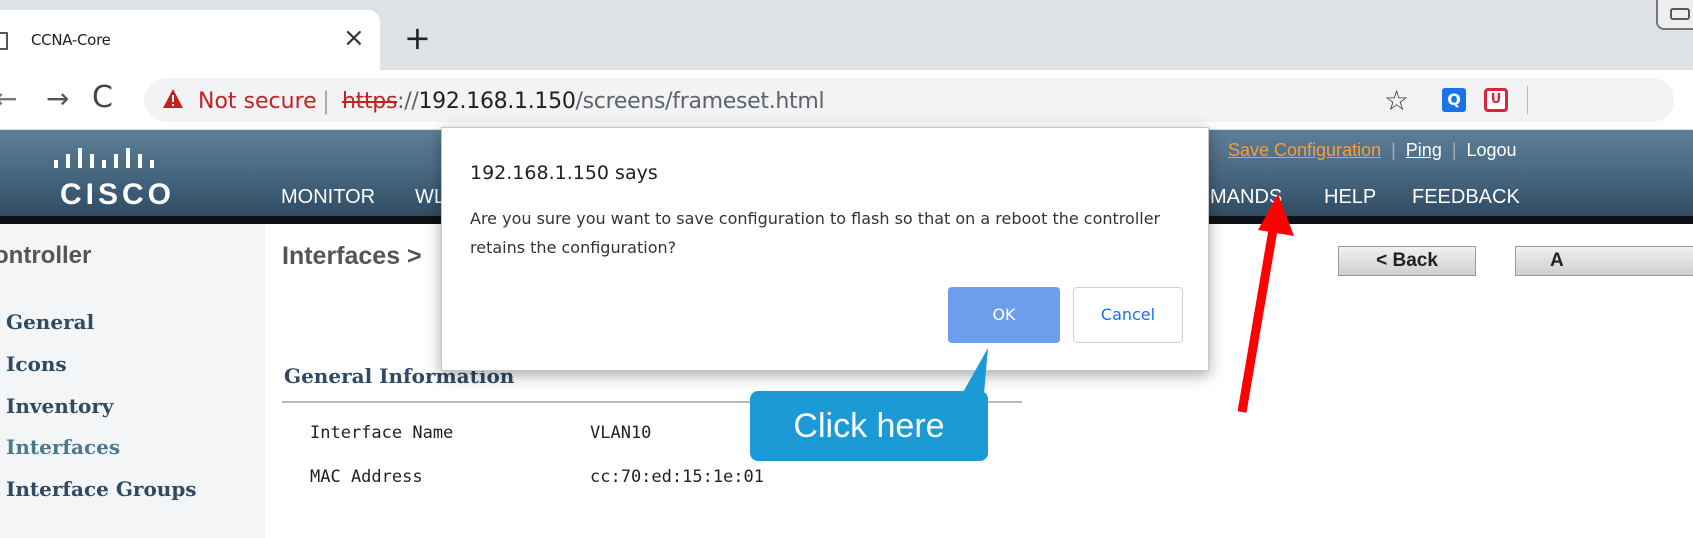 This screenshot has width=1693, height=538. I want to click on bookmark-star-icon: ☆, so click(1396, 100).